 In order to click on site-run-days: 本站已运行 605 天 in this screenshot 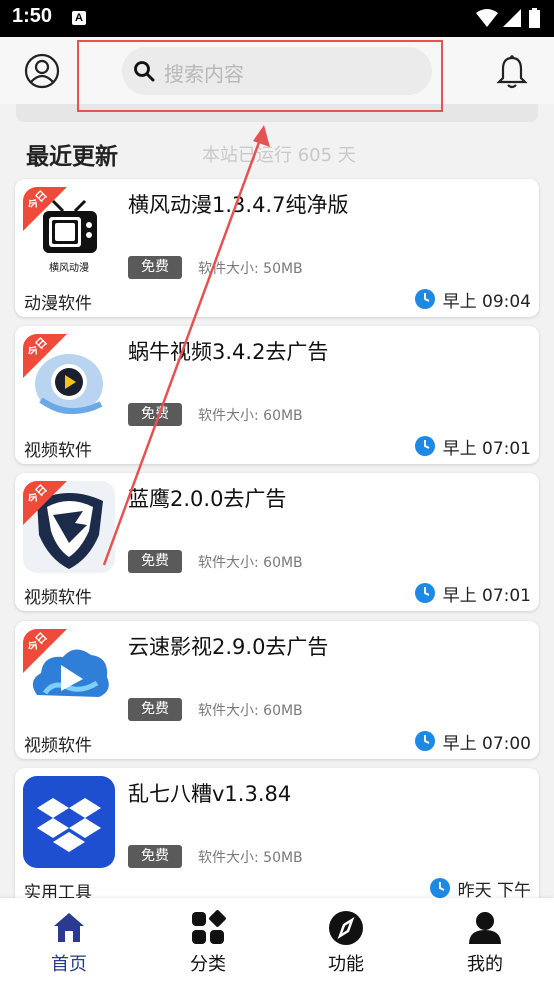, I will do `click(279, 155)`.